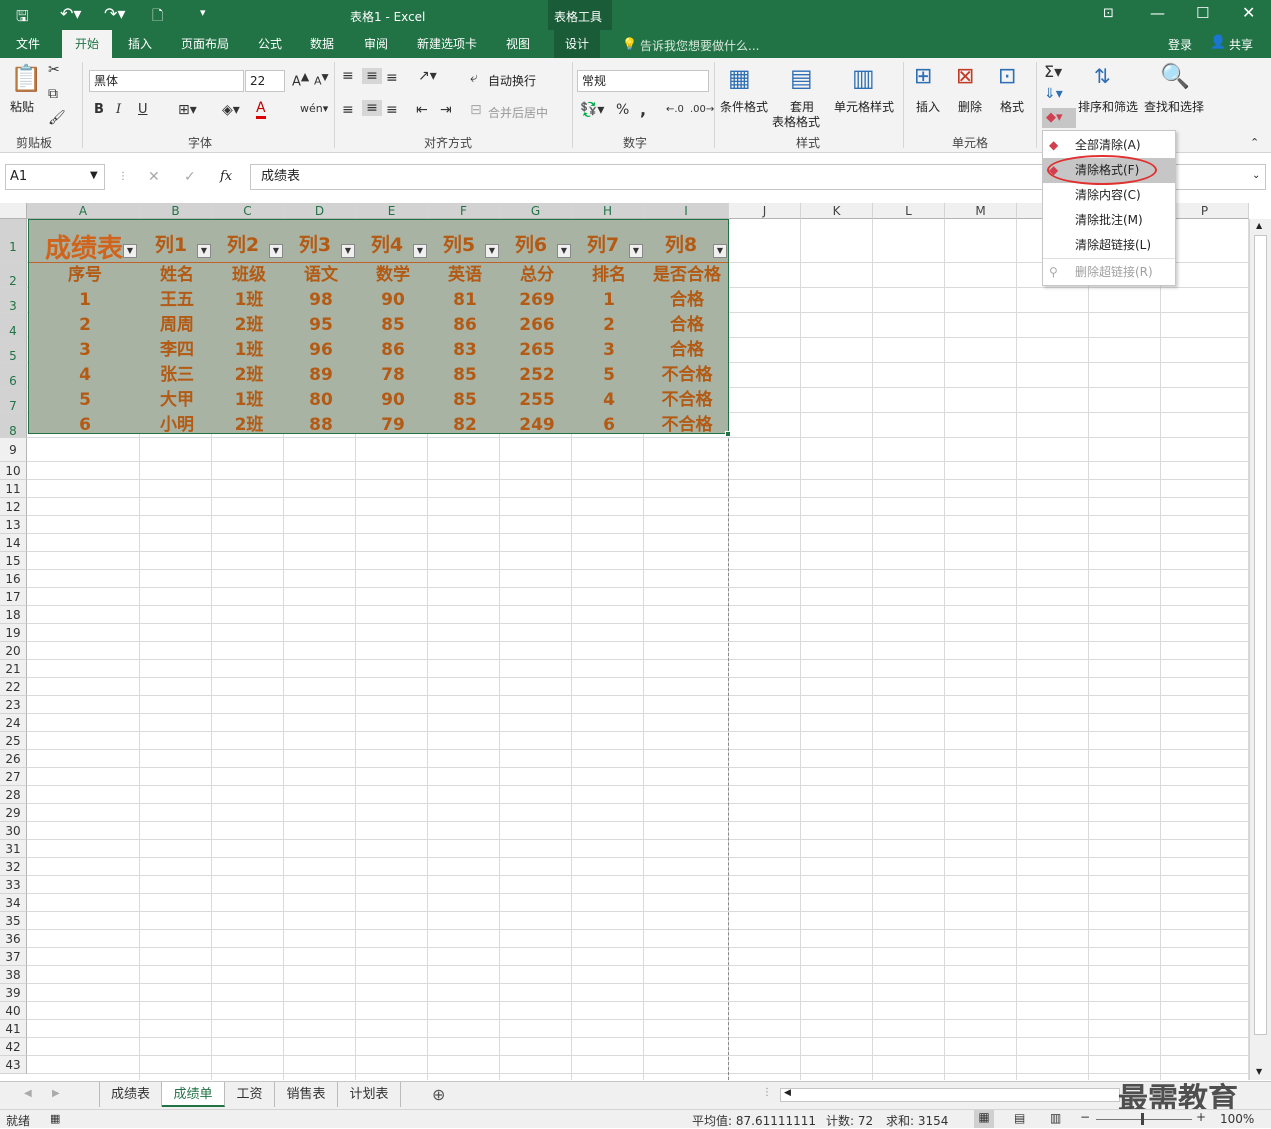  I want to click on row-header: 32, so click(13, 867).